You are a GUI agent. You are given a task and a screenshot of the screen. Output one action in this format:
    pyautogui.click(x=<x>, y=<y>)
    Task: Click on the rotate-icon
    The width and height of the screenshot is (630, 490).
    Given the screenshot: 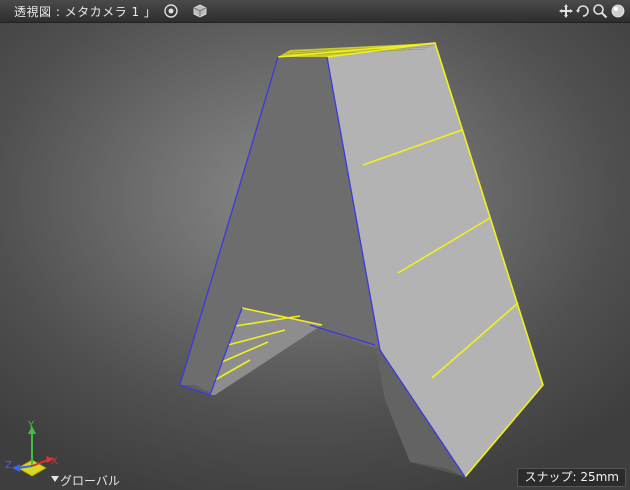 What is the action you would take?
    pyautogui.click(x=583, y=11)
    